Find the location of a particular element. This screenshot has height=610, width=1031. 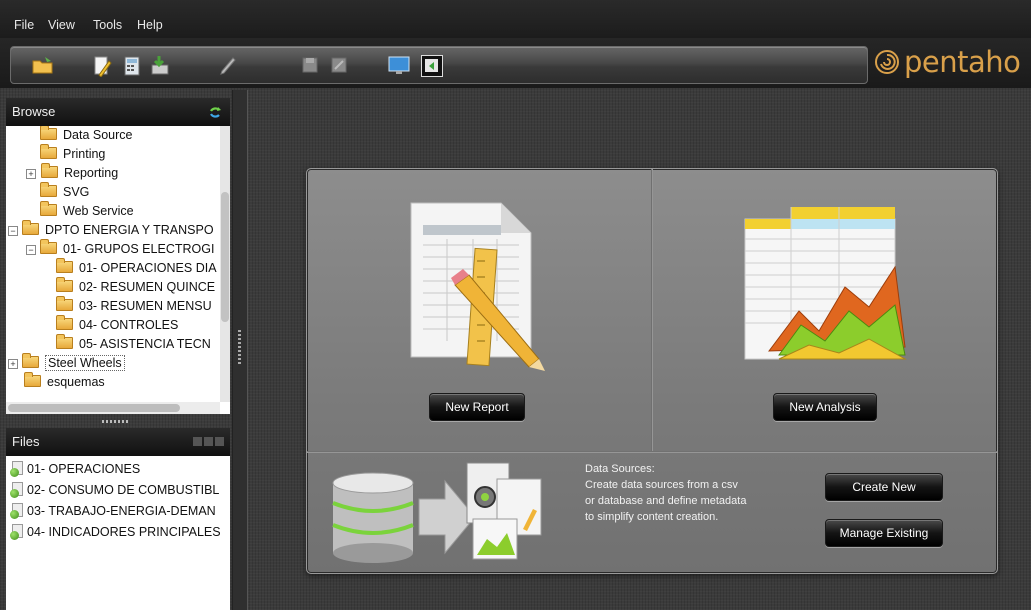

tree-item: − DPTO ENERGIA Y TRANSPO is located at coordinates (111, 230).